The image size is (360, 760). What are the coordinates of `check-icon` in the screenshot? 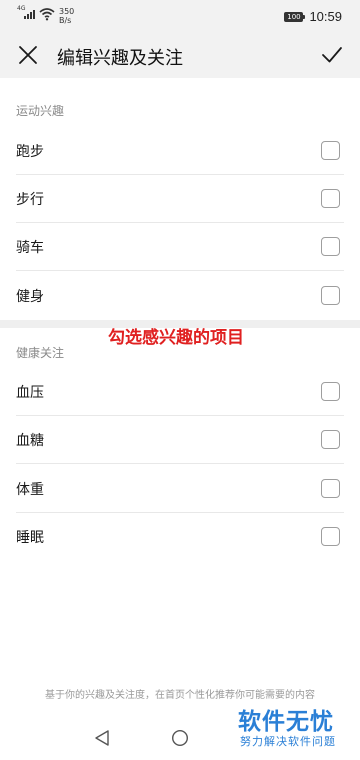 It's located at (332, 55).